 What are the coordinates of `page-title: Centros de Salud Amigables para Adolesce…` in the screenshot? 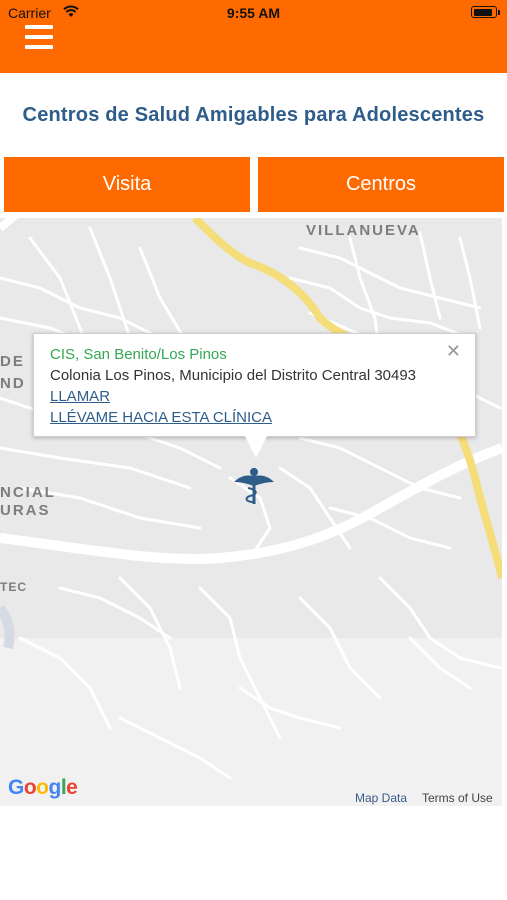 It's located at (253, 115).